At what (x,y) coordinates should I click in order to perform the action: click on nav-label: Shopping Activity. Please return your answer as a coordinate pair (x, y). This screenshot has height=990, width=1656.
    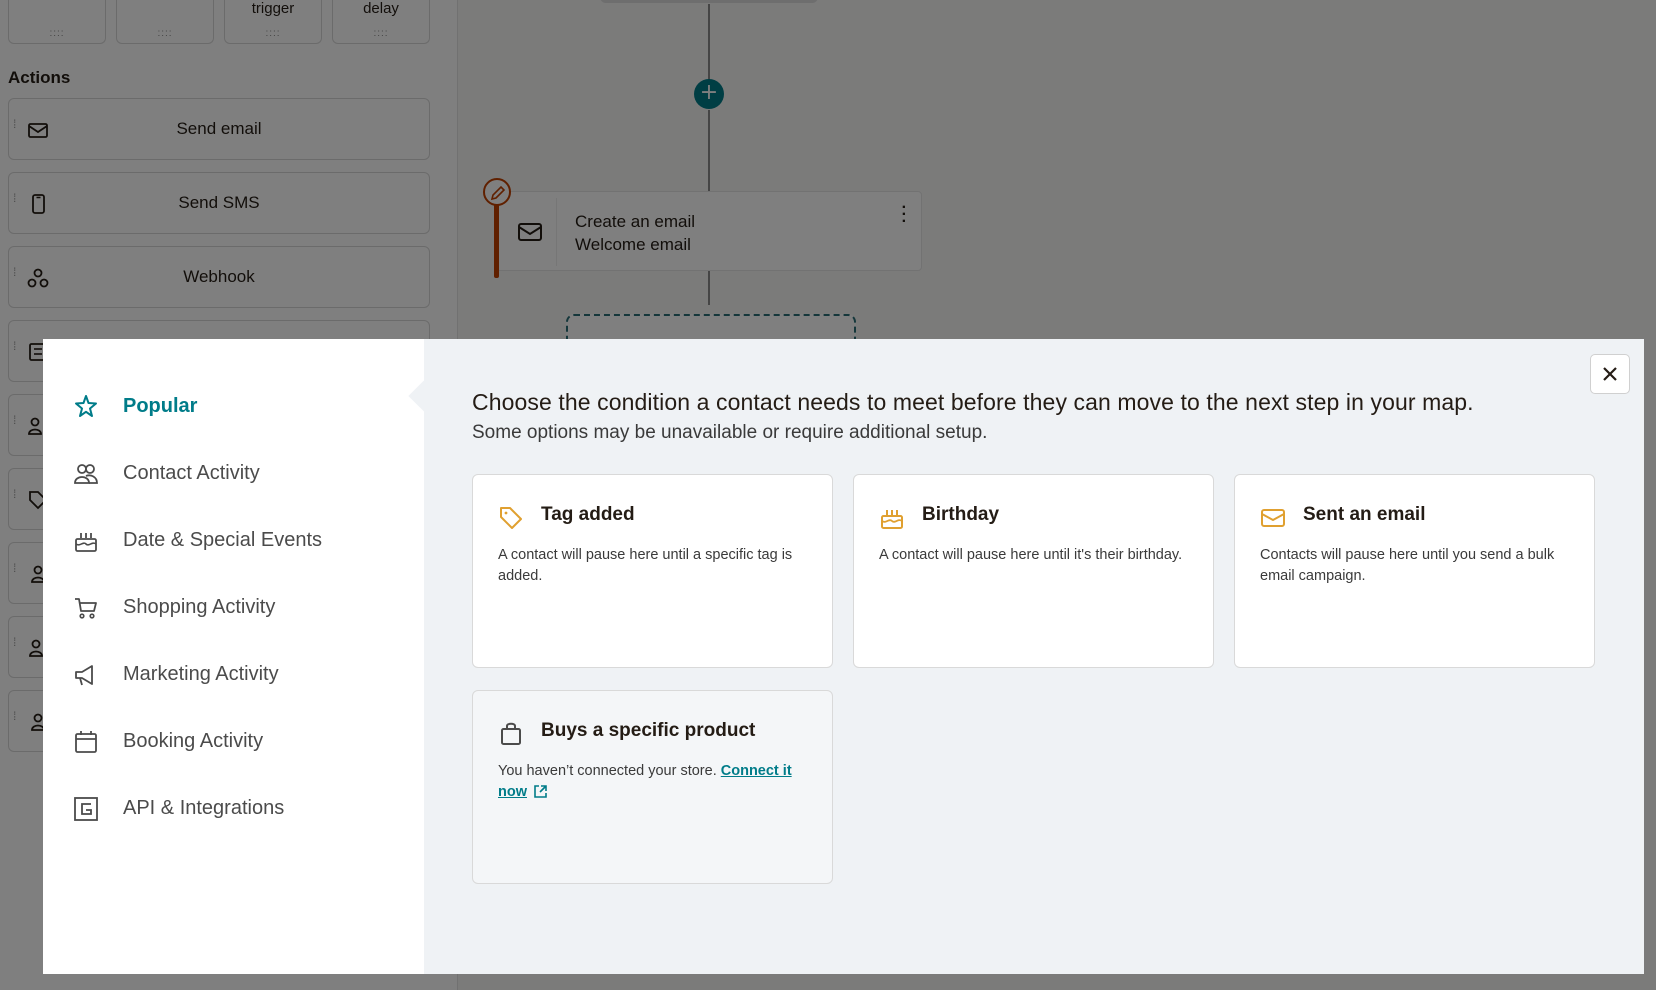
    Looking at the image, I should click on (199, 607).